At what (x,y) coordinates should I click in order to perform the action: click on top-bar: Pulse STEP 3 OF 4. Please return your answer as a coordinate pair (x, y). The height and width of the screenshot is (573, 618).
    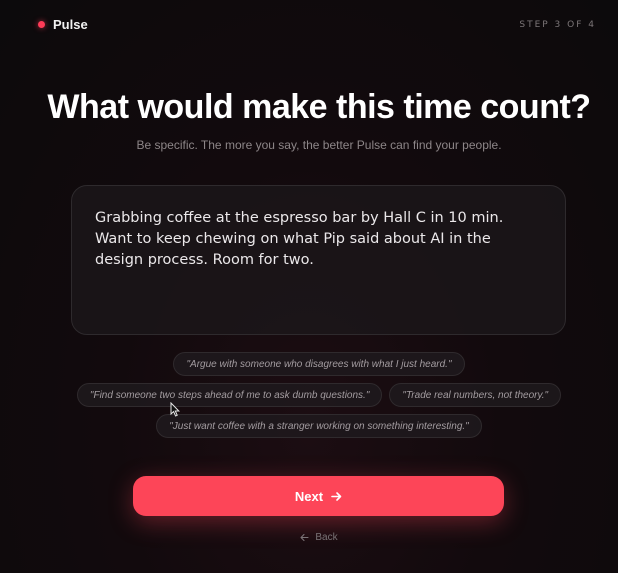
    Looking at the image, I should click on (309, 24).